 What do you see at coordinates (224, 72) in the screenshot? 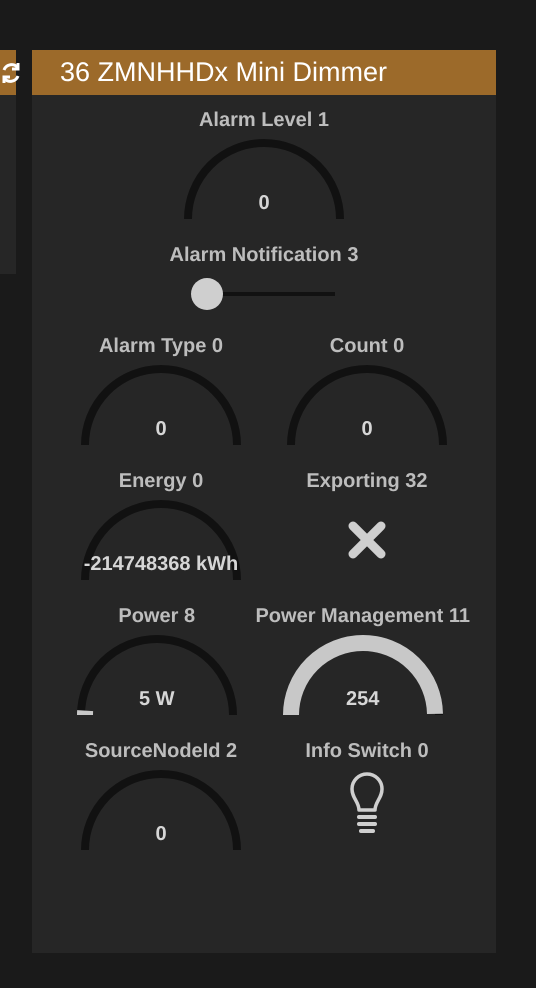
I see `panel-title: 36 ZMNHHDx Mini Dimmer` at bounding box center [224, 72].